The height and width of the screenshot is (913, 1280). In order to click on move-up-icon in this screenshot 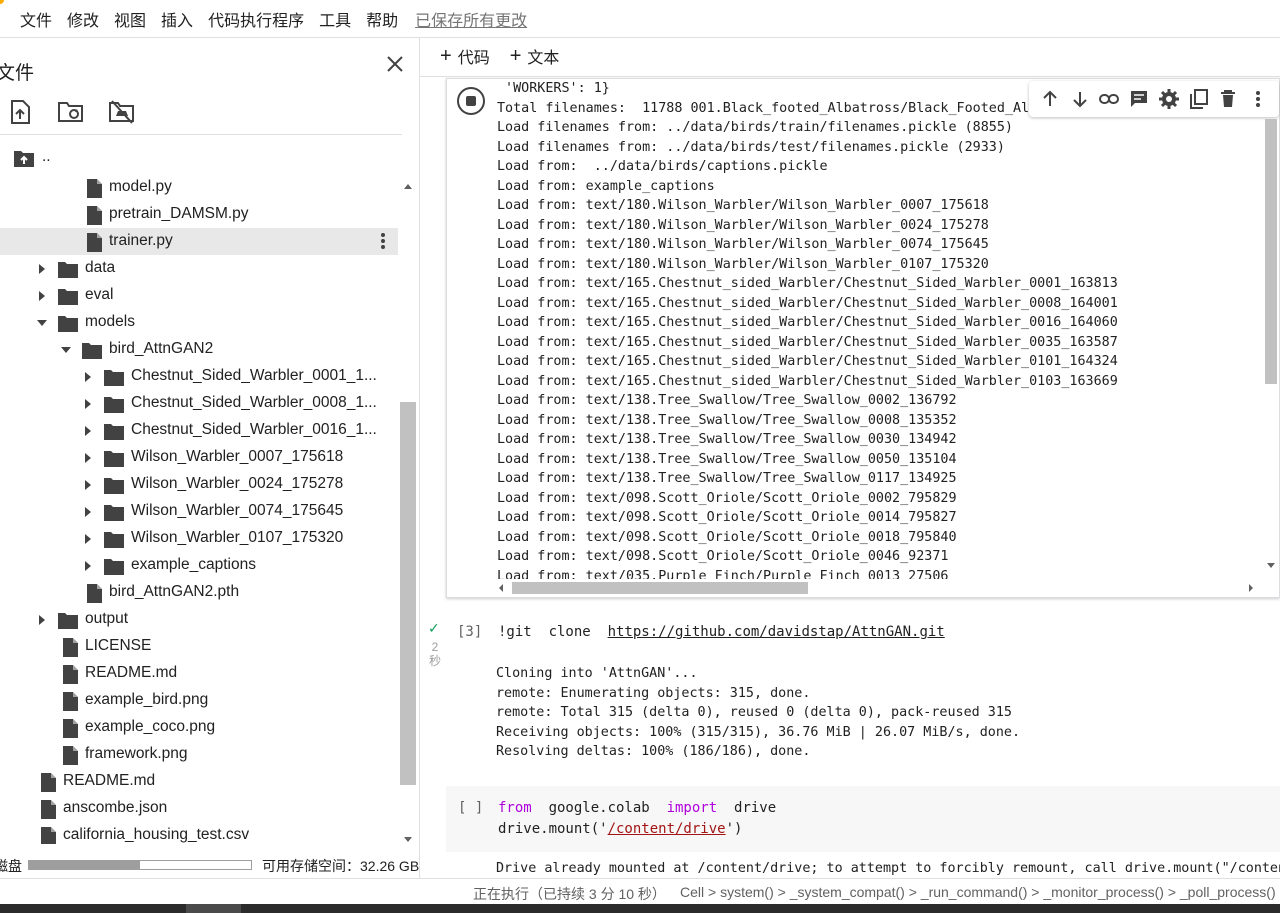, I will do `click(1050, 99)`.